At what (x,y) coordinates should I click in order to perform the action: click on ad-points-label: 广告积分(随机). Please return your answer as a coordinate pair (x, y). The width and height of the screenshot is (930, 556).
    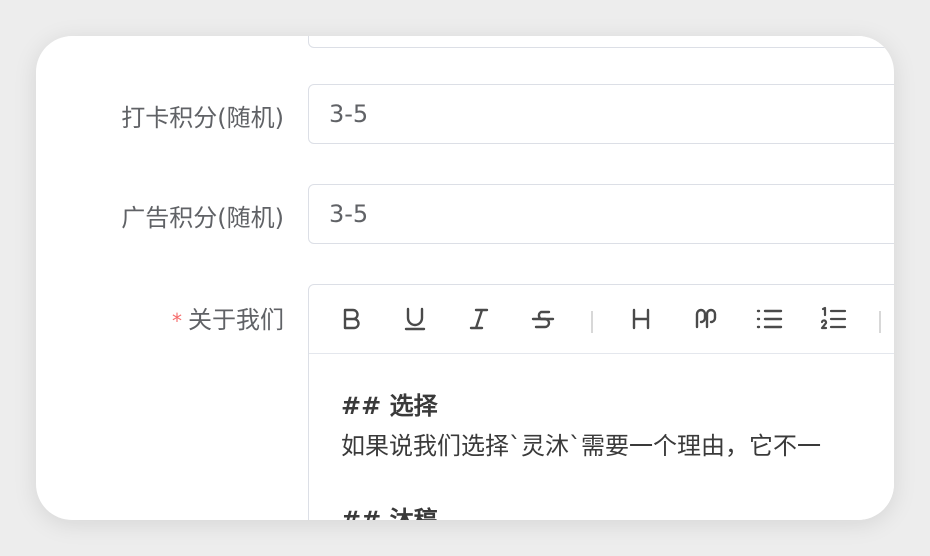
    Looking at the image, I should click on (202, 218).